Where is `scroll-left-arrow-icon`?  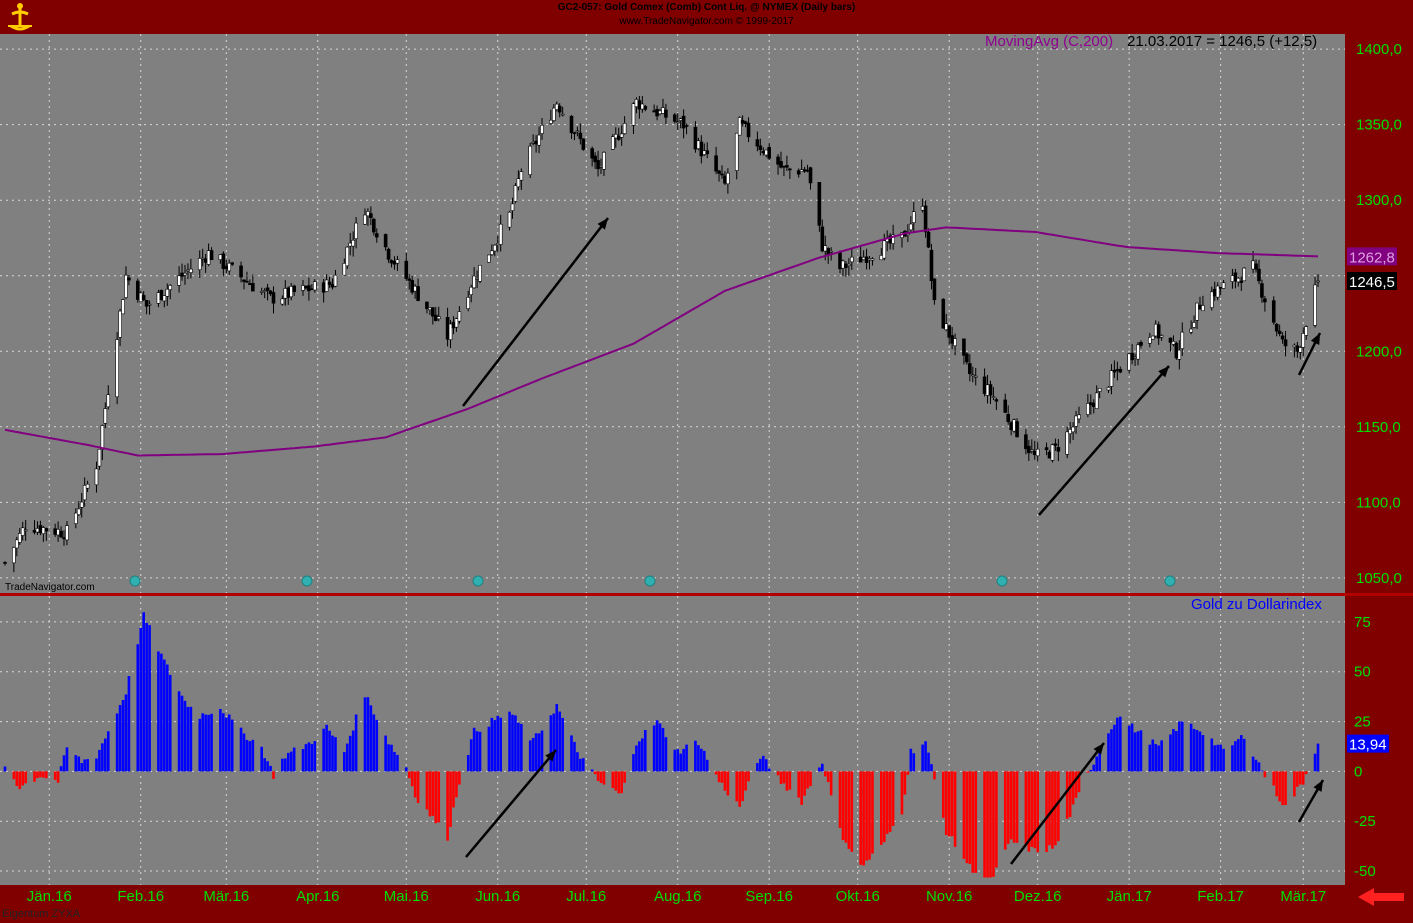 scroll-left-arrow-icon is located at coordinates (1381, 897).